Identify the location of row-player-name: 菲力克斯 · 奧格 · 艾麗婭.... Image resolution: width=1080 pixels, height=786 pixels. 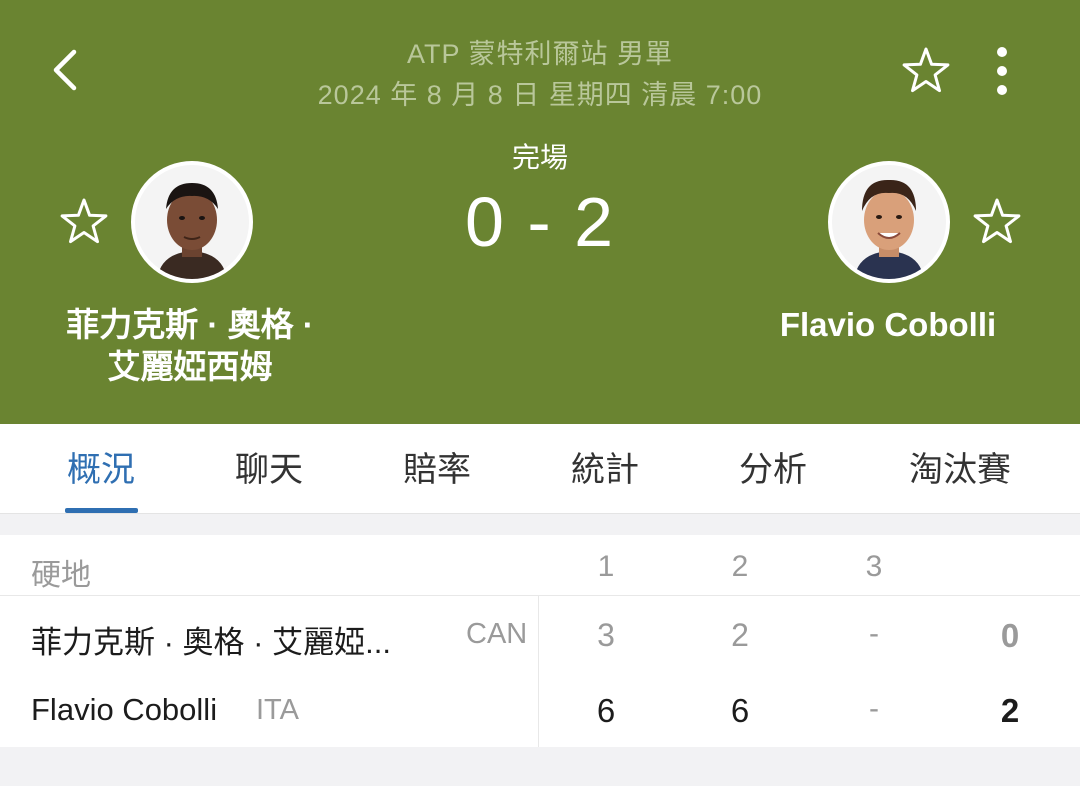
(211, 642).